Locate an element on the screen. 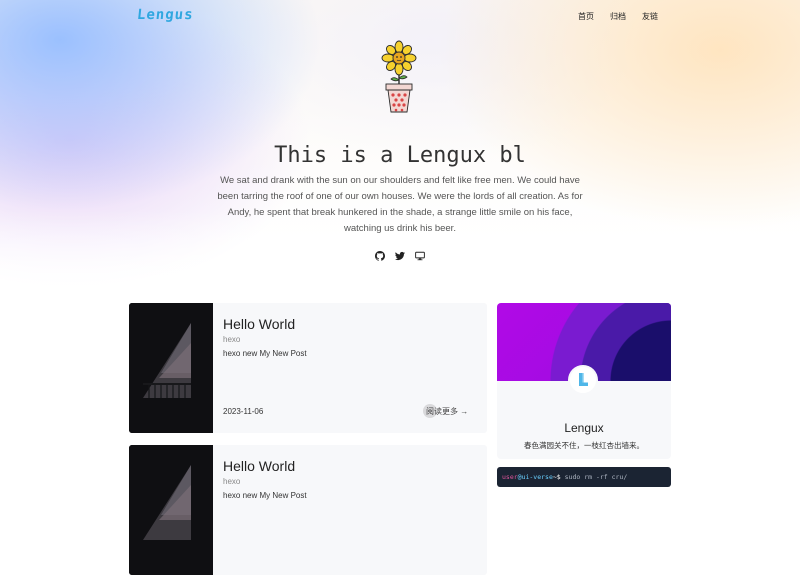 The image size is (800, 575). profile-motto: 春色满园关不住，一枝红杏出墙来。 is located at coordinates (584, 445).